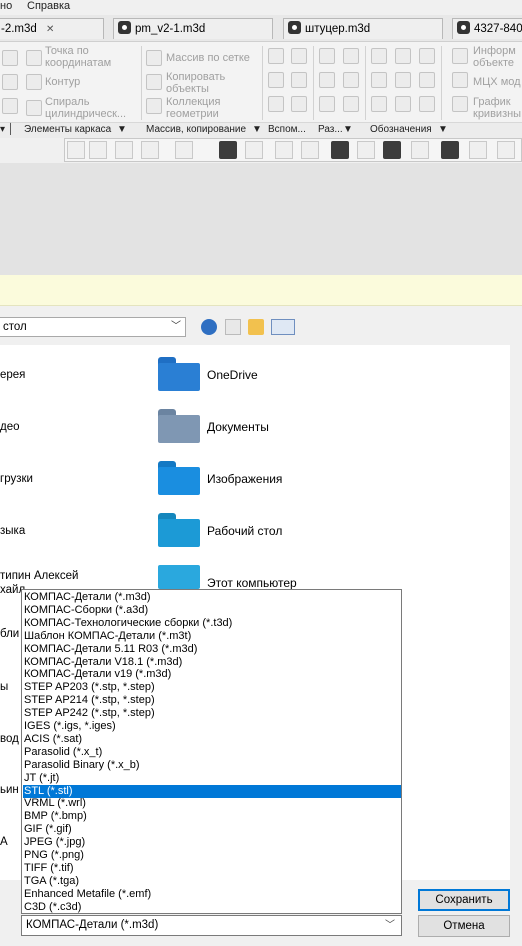 Image resolution: width=522 pixels, height=946 pixels. I want to click on file-type-option: КОМПАС-Детали V18.1 (*.m3d), so click(212, 662).